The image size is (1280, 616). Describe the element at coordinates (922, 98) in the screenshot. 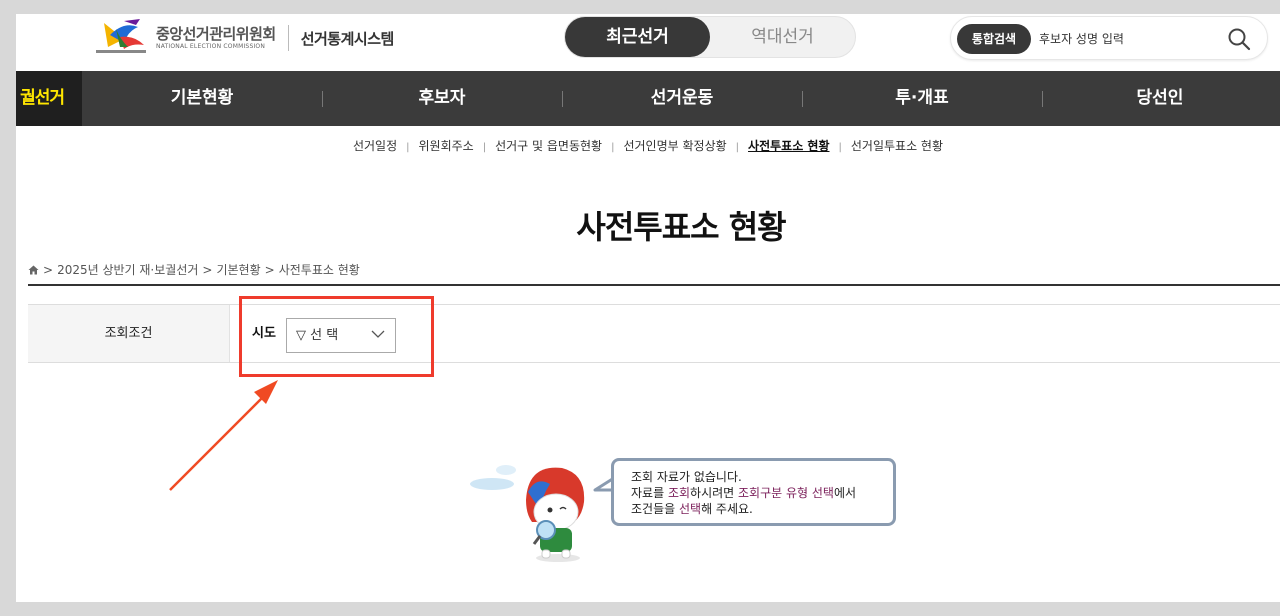

I see `nav-voting-counting: 투·개표` at that location.